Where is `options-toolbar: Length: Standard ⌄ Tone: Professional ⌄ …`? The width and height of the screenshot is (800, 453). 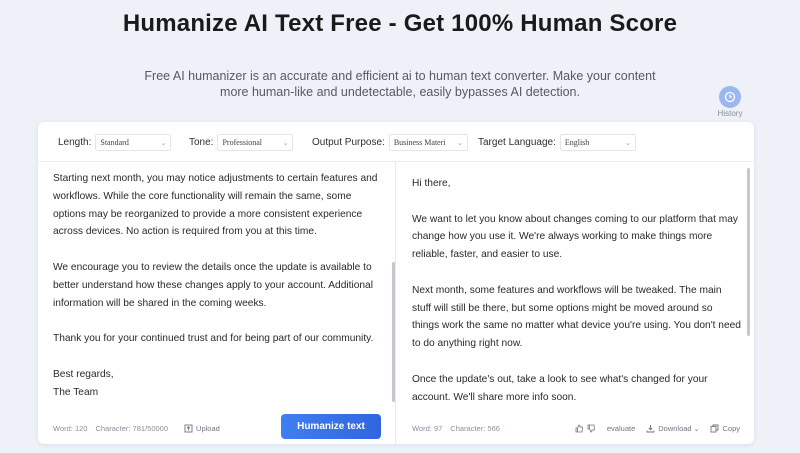 options-toolbar: Length: Standard ⌄ Tone: Professional ⌄ … is located at coordinates (396, 142).